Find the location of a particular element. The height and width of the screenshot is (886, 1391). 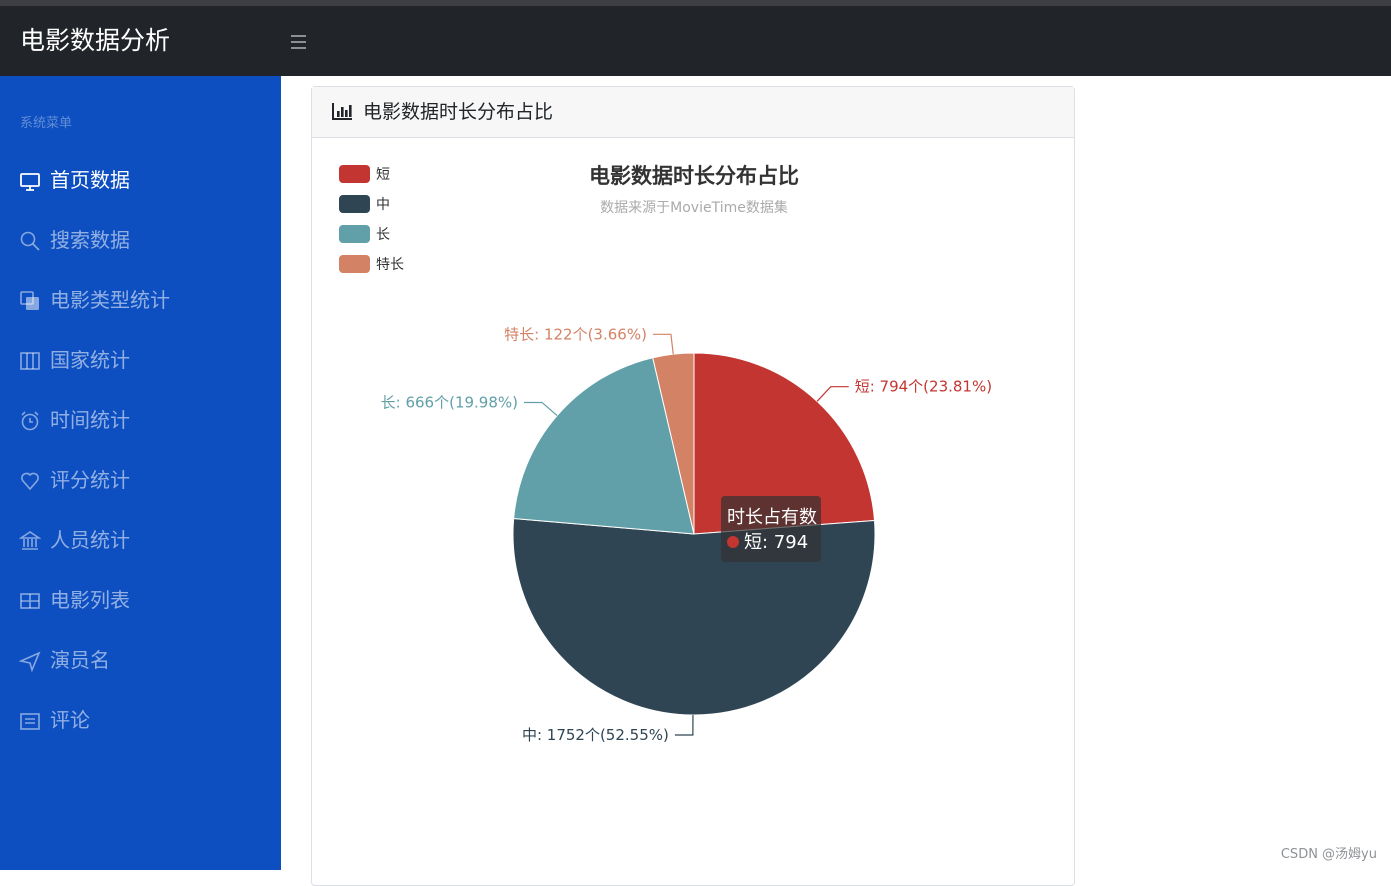

menu-toggle-icon is located at coordinates (299, 42).